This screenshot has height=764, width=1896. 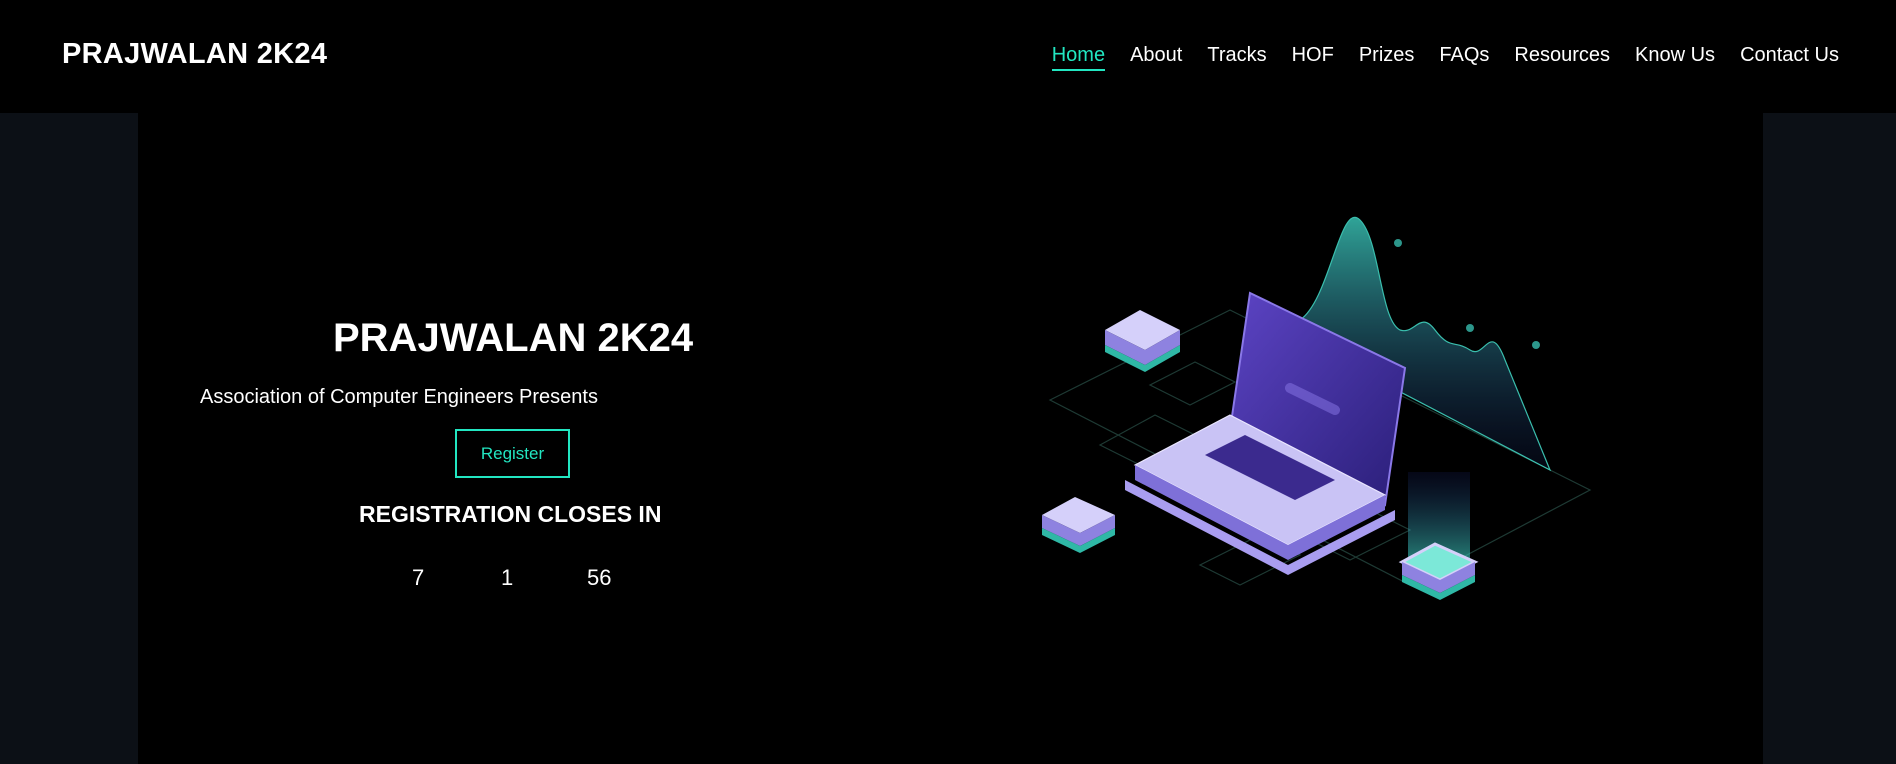 I want to click on cube-top-left, so click(x=1142, y=341).